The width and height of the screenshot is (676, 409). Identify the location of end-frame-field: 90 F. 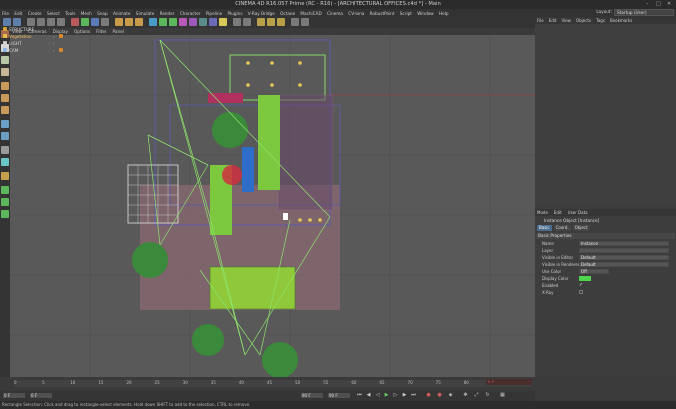
(312, 395).